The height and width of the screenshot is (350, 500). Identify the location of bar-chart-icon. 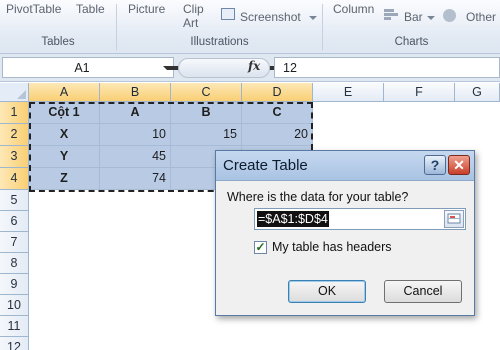
(392, 15).